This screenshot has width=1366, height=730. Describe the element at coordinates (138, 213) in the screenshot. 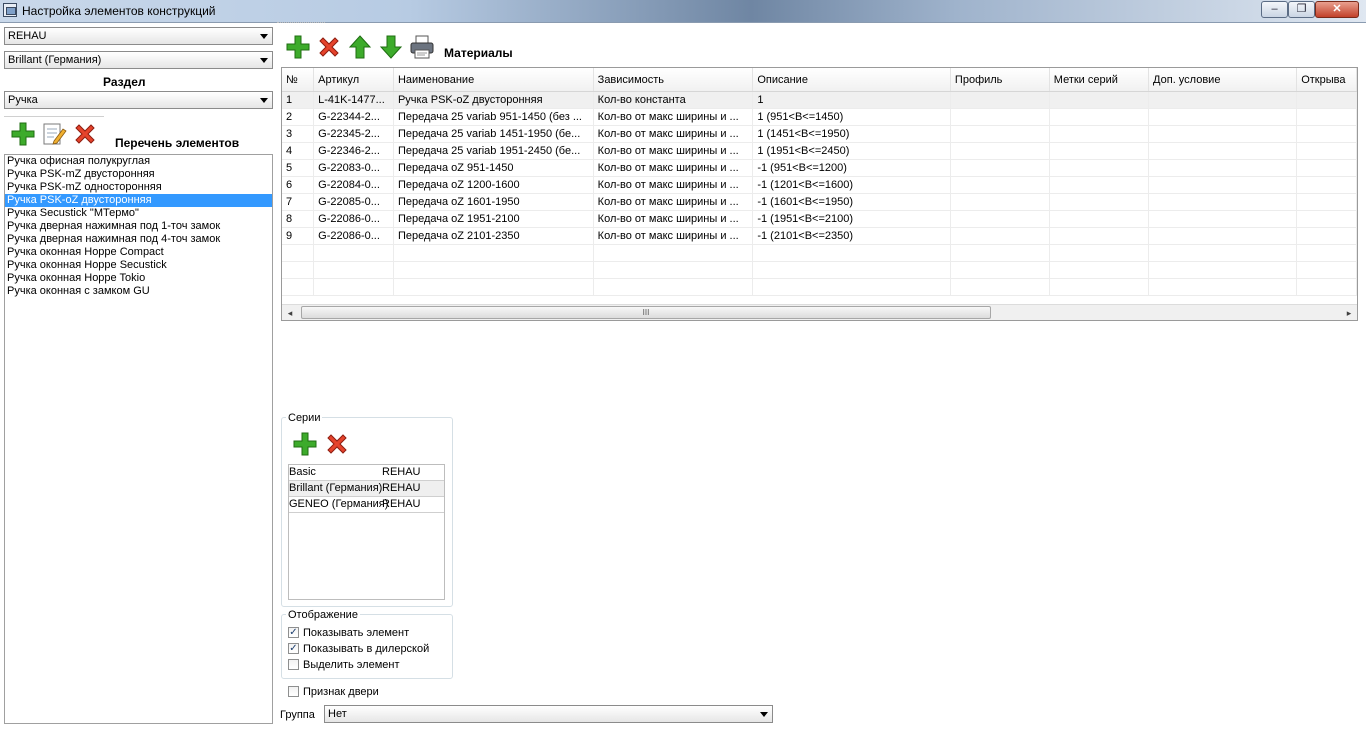

I see `list-item: Ручка Secustick "MТермо"` at that location.